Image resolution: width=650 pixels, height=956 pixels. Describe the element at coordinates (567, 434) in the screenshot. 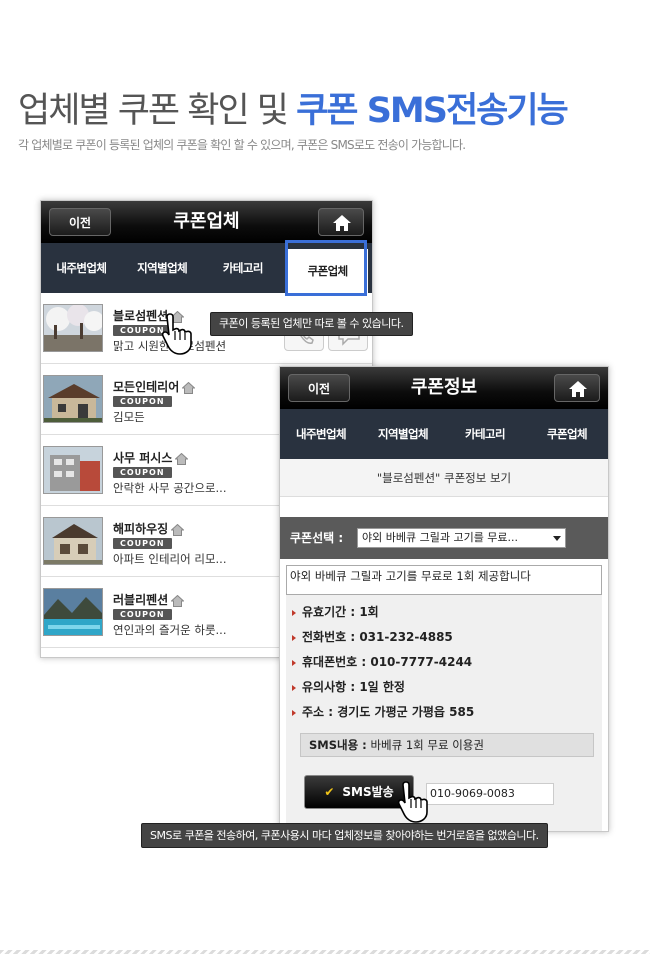

I see `tab-coupon: 쿠폰업체` at that location.